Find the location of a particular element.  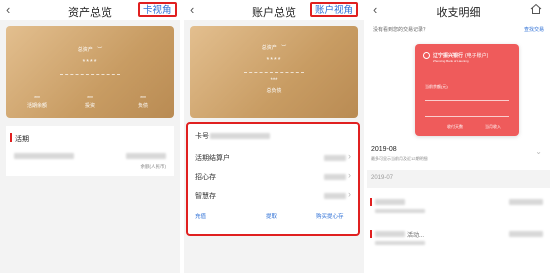

stat-checking: *** 活期余额 is located at coordinates (37, 102).